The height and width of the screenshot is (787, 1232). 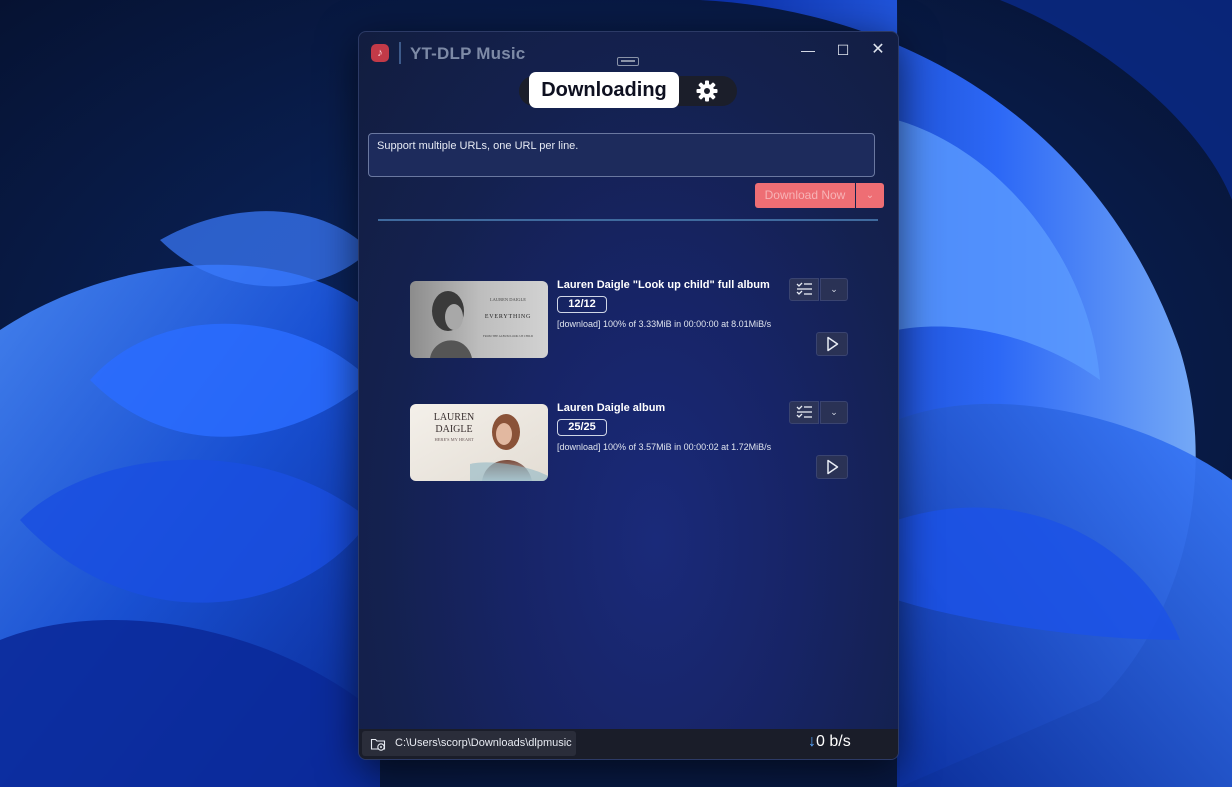 What do you see at coordinates (378, 744) in the screenshot?
I see `folder-settings-icon` at bounding box center [378, 744].